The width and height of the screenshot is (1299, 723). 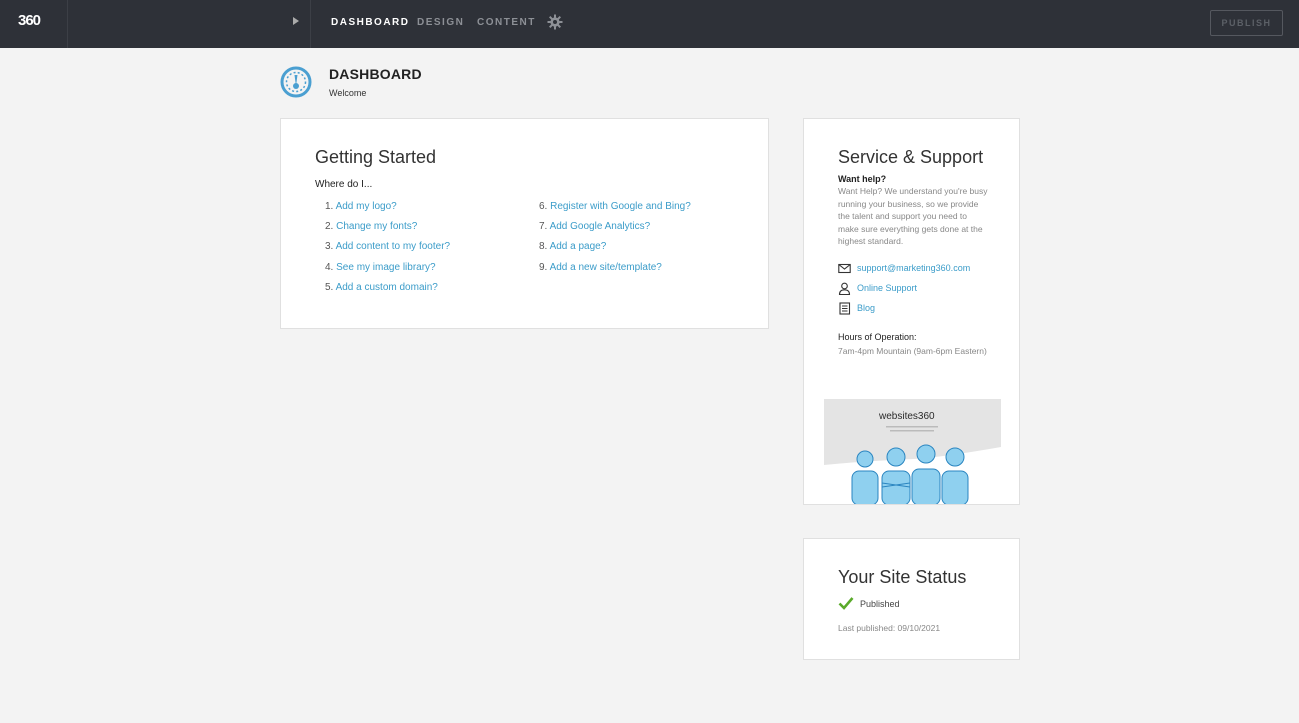 I want to click on list-item: 5. Add a custom domain?, so click(x=381, y=287).